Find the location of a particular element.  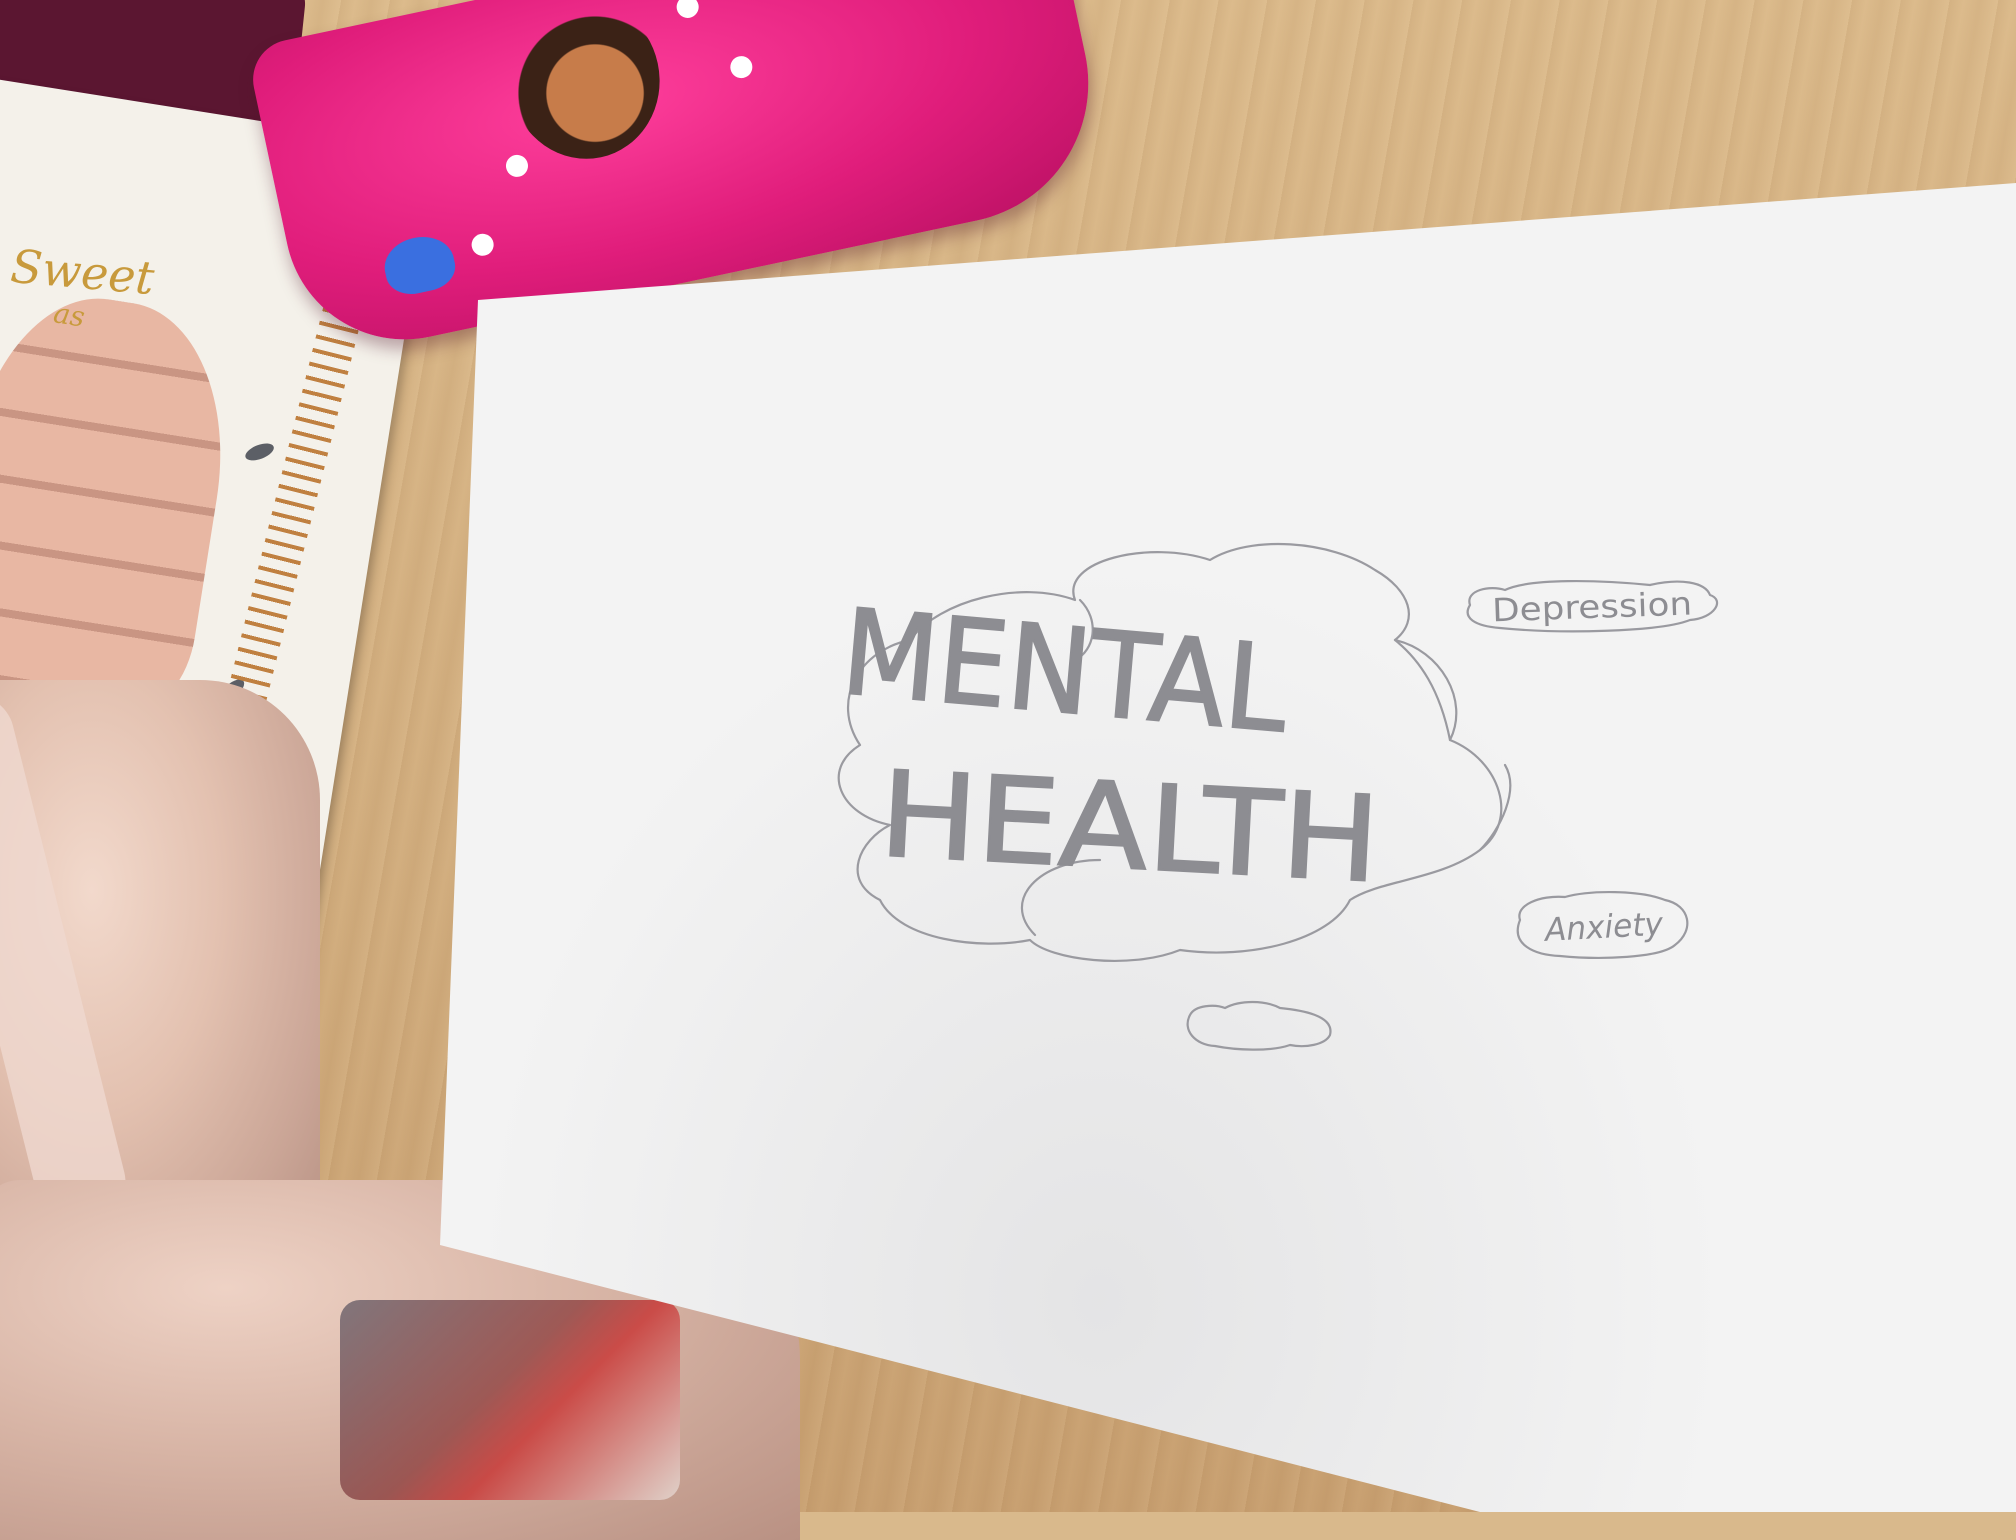

anxiety-label: Anxiety is located at coordinates (1603, 927).